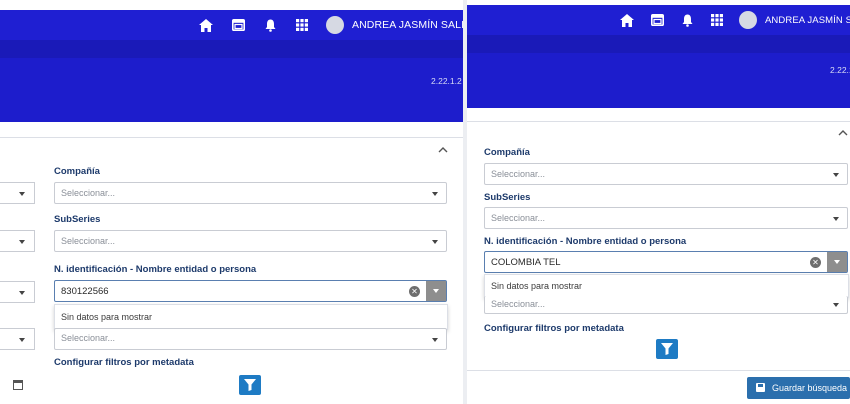 The width and height of the screenshot is (850, 404). Describe the element at coordinates (407, 25) in the screenshot. I see `user-name: ANDREA JASMÍN SALINAS CRU` at that location.